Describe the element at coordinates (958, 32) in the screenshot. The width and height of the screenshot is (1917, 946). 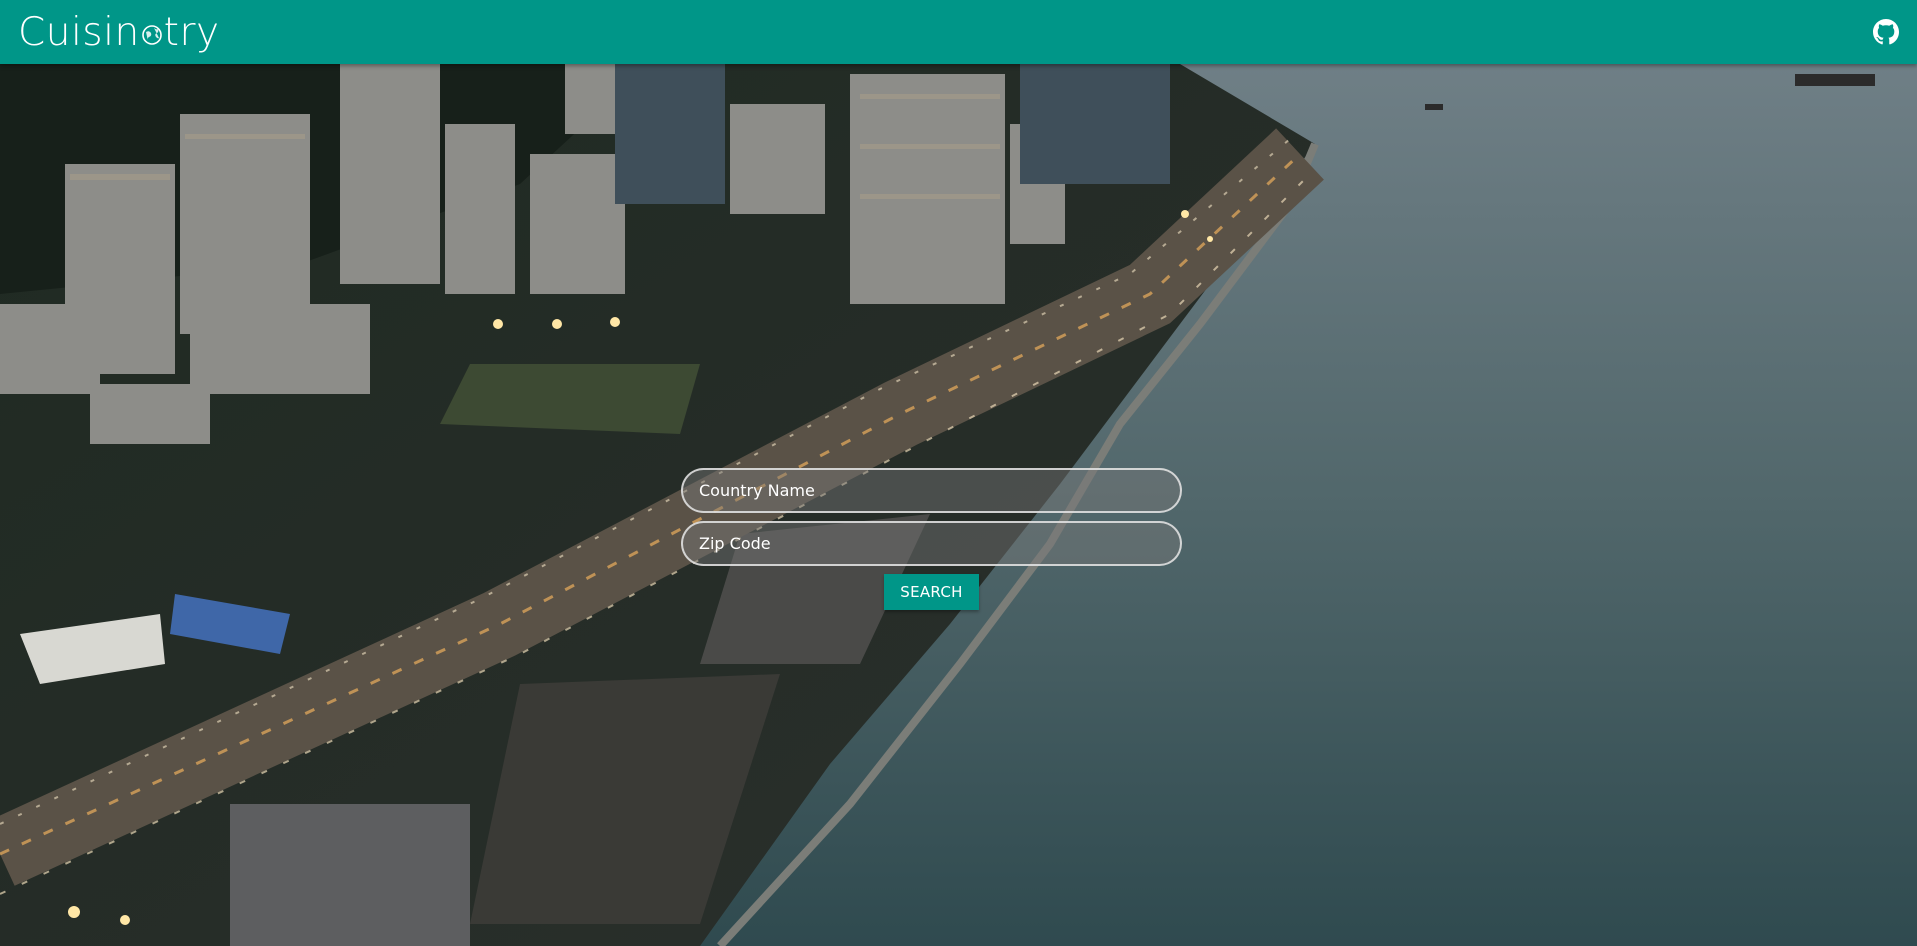
I see `top-navbar: Cuisin try` at that location.